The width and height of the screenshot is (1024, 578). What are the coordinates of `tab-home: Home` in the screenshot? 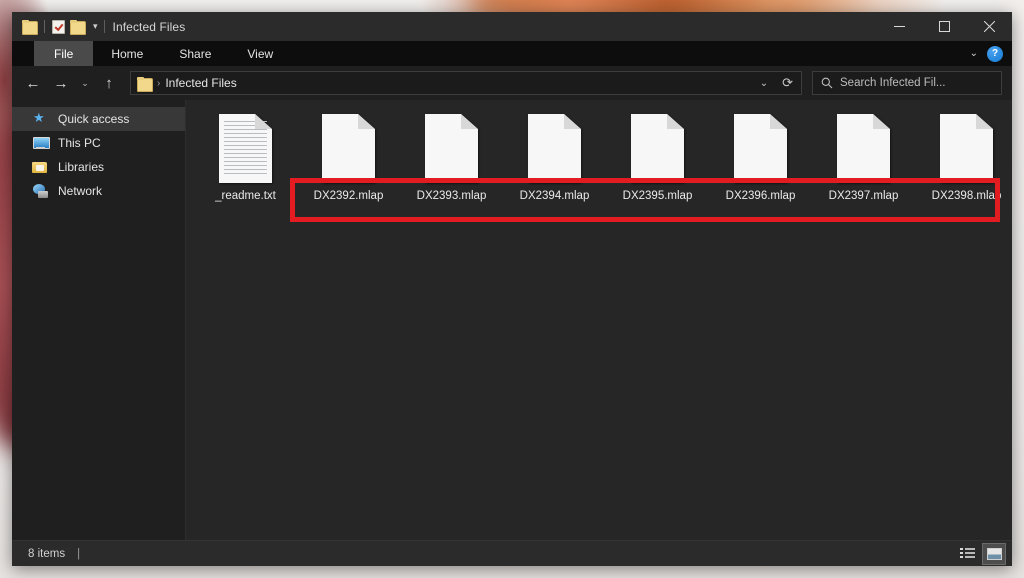 It's located at (127, 53).